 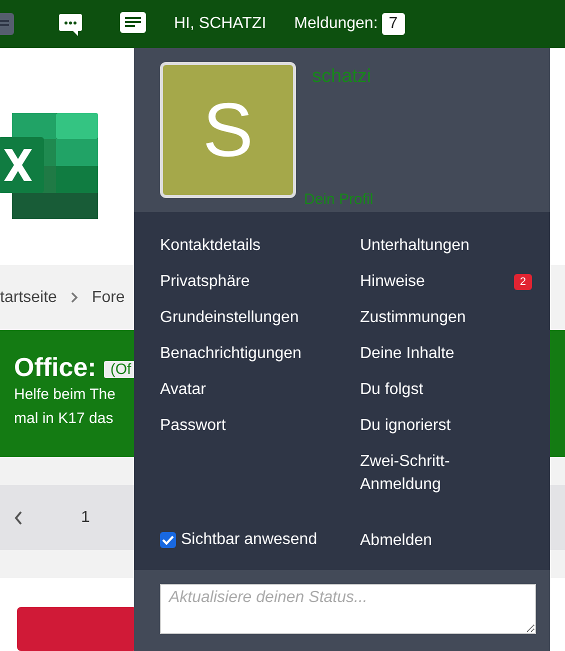 I want to click on menu-link: Benachrichtigungen, so click(x=231, y=353).